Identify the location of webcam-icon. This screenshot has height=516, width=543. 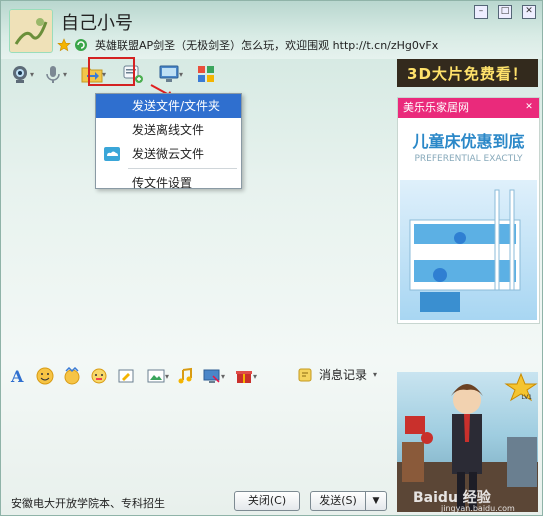
(20, 74).